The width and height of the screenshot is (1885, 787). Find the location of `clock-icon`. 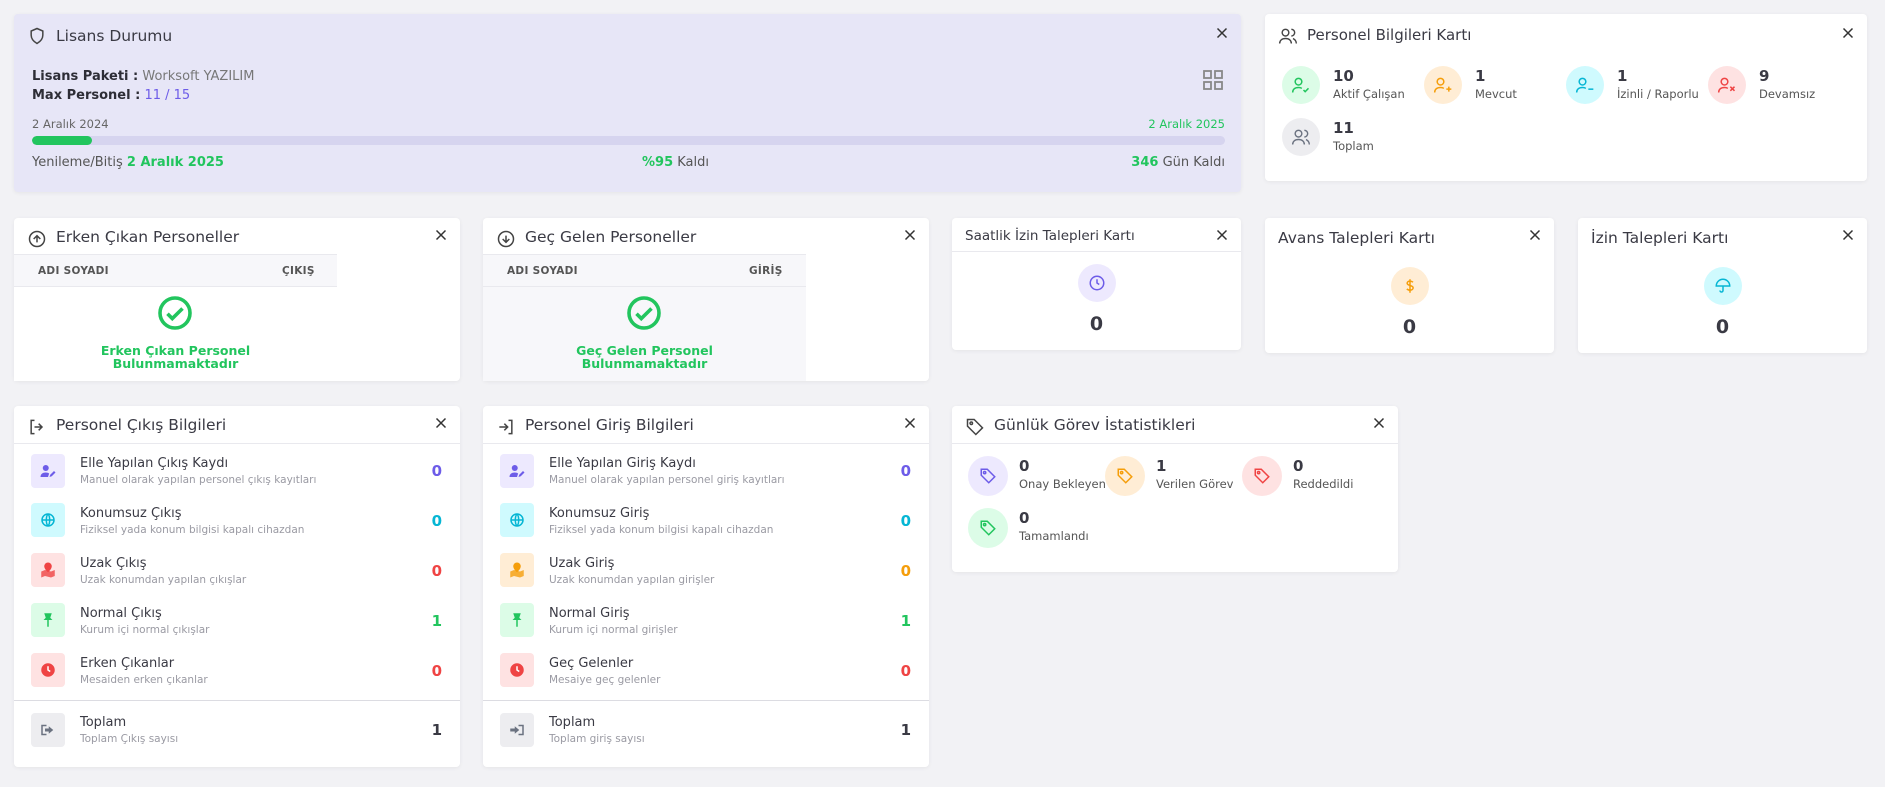

clock-icon is located at coordinates (48, 670).